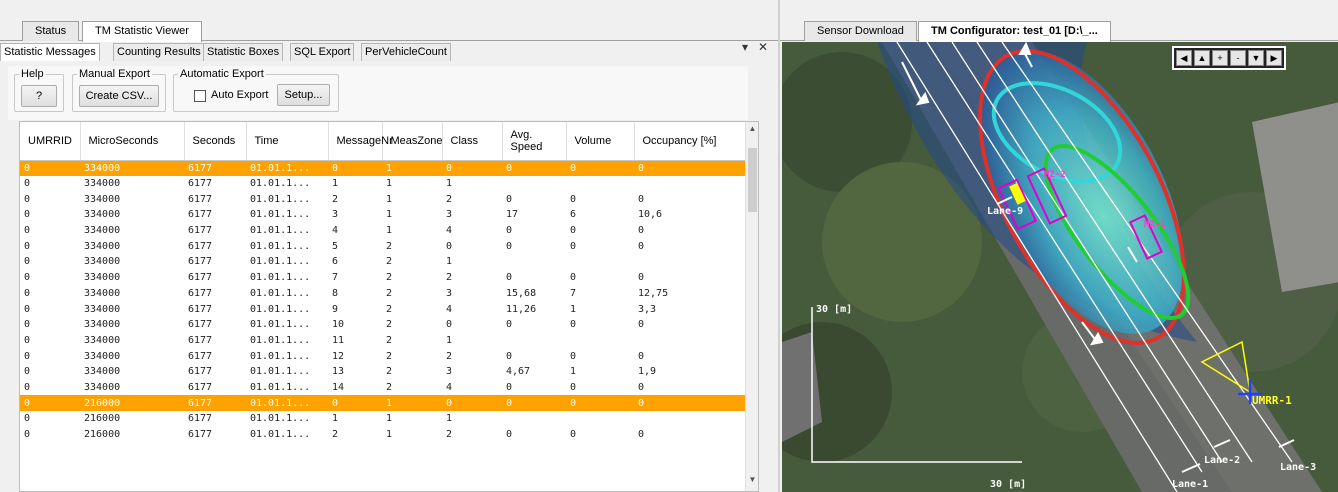  I want to click on column-header: UMRRID, so click(50, 141).